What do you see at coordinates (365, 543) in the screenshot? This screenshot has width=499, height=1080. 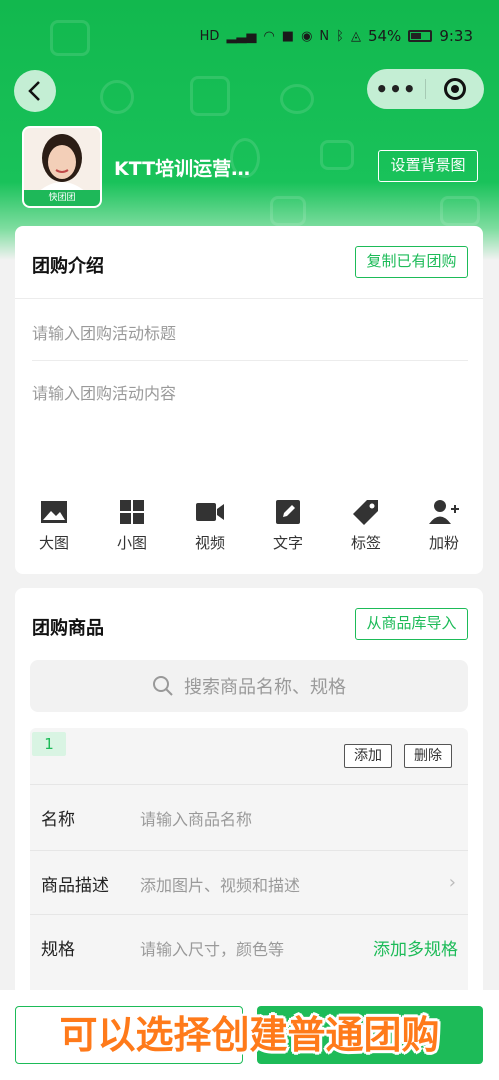 I see `tool-label: 标签` at bounding box center [365, 543].